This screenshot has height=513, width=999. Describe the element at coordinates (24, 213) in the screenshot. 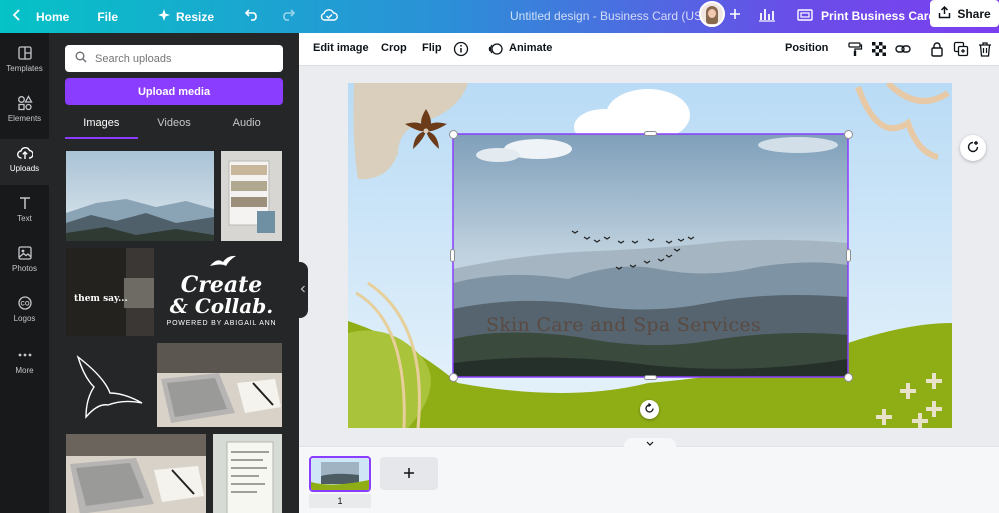

I see `rail-item-text: Text` at that location.